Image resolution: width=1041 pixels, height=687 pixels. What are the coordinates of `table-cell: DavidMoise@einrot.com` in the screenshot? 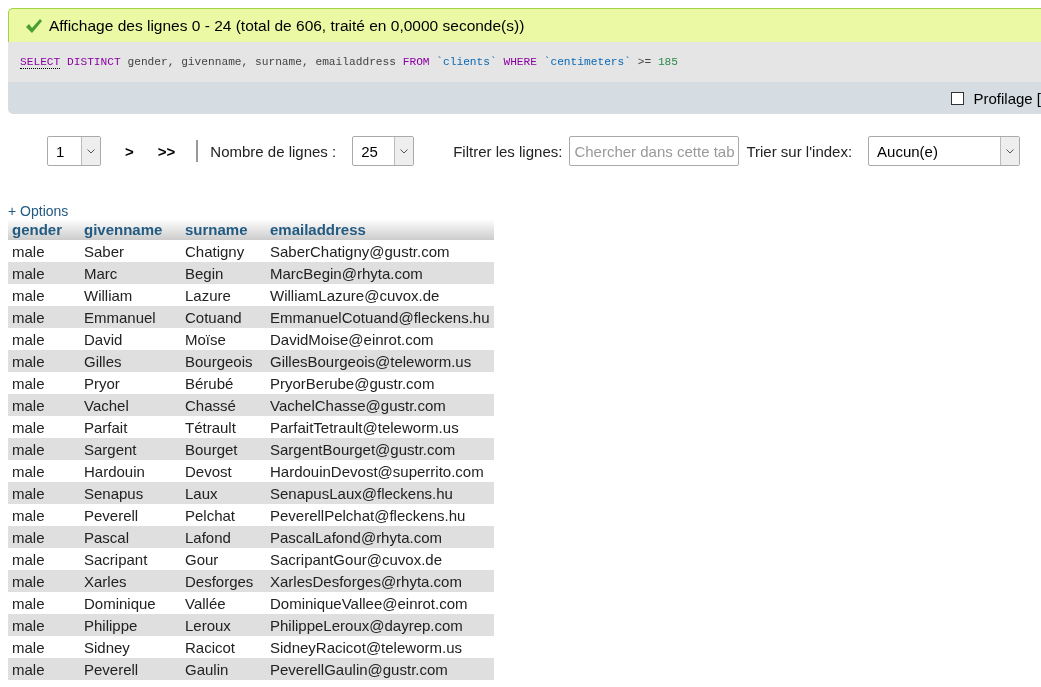 It's located at (380, 339).